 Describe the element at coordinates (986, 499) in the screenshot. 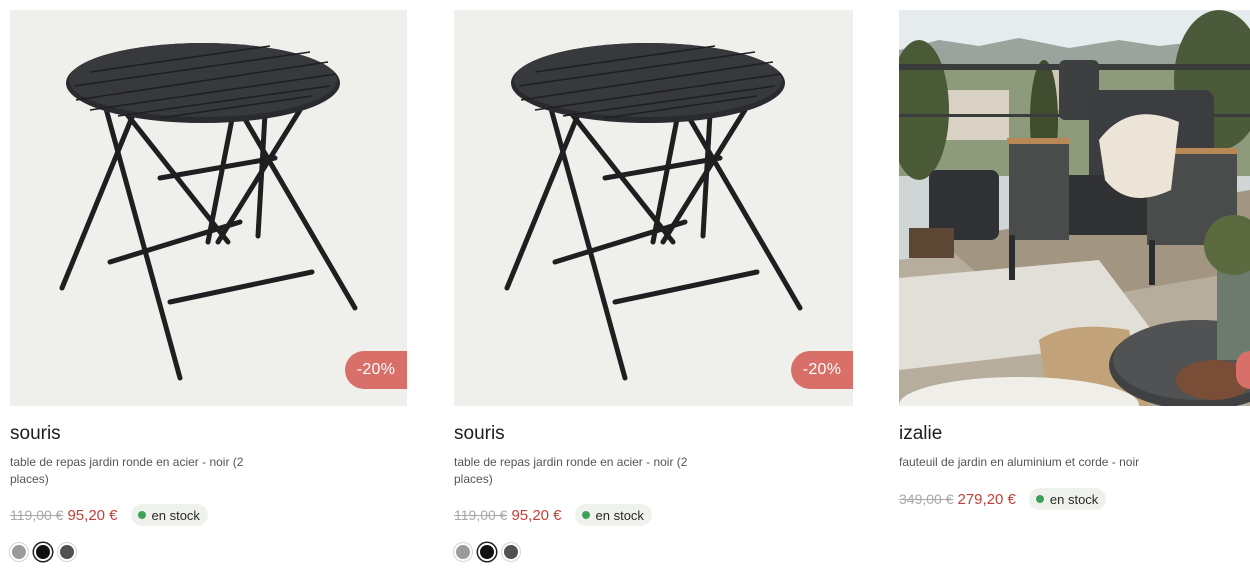

I see `sale-price: 279,20 €` at that location.